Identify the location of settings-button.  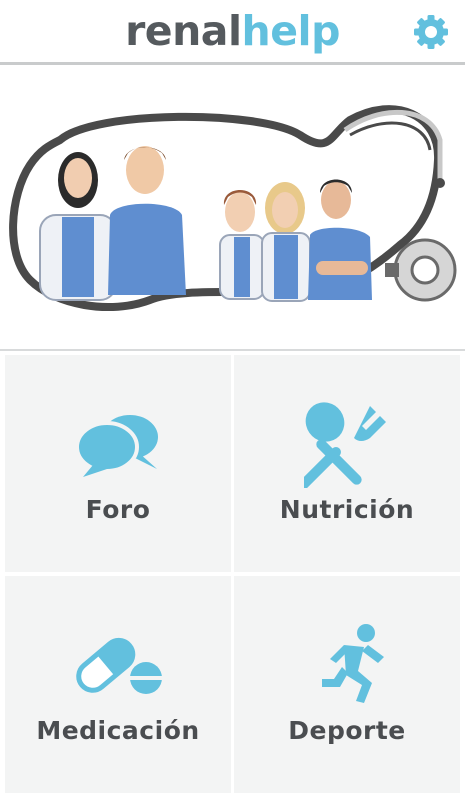
(431, 32).